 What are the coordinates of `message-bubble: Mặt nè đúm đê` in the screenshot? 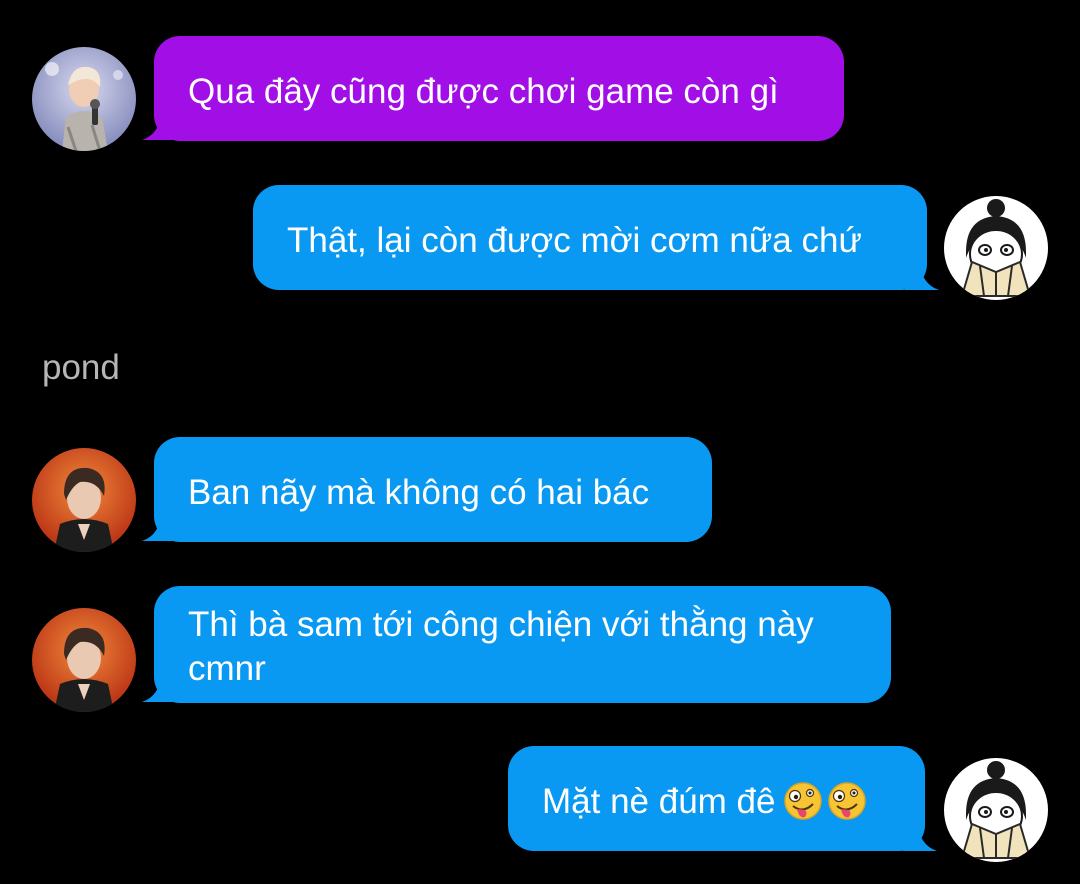 It's located at (716, 798).